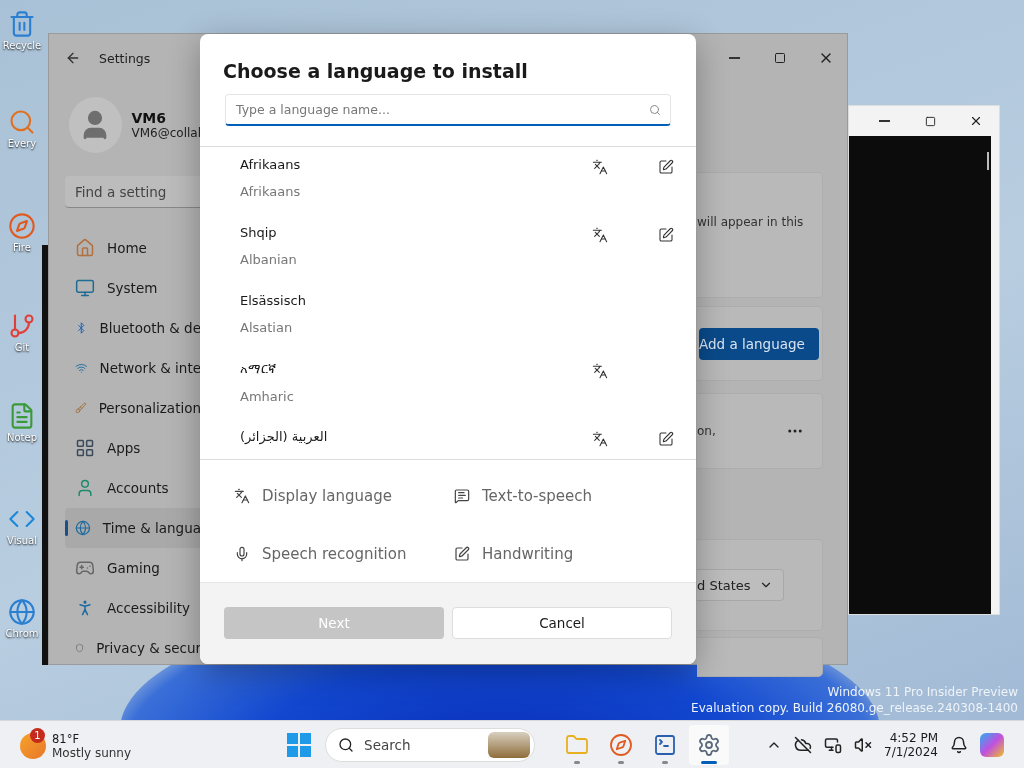  Describe the element at coordinates (284, 436) in the screenshot. I see `language-name: العربية (الجزائر)` at that location.